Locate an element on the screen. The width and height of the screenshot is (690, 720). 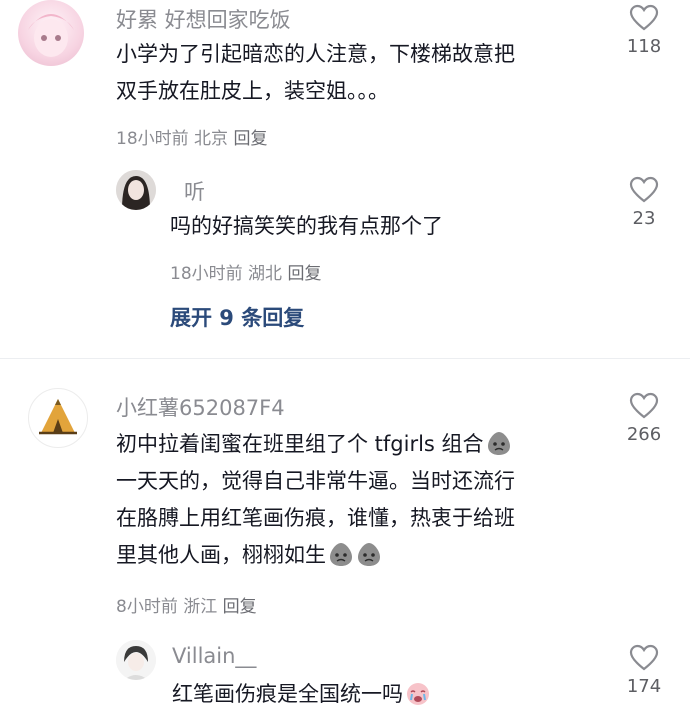
comment-meta: 18小时前 北京 回复 is located at coordinates (191, 136).